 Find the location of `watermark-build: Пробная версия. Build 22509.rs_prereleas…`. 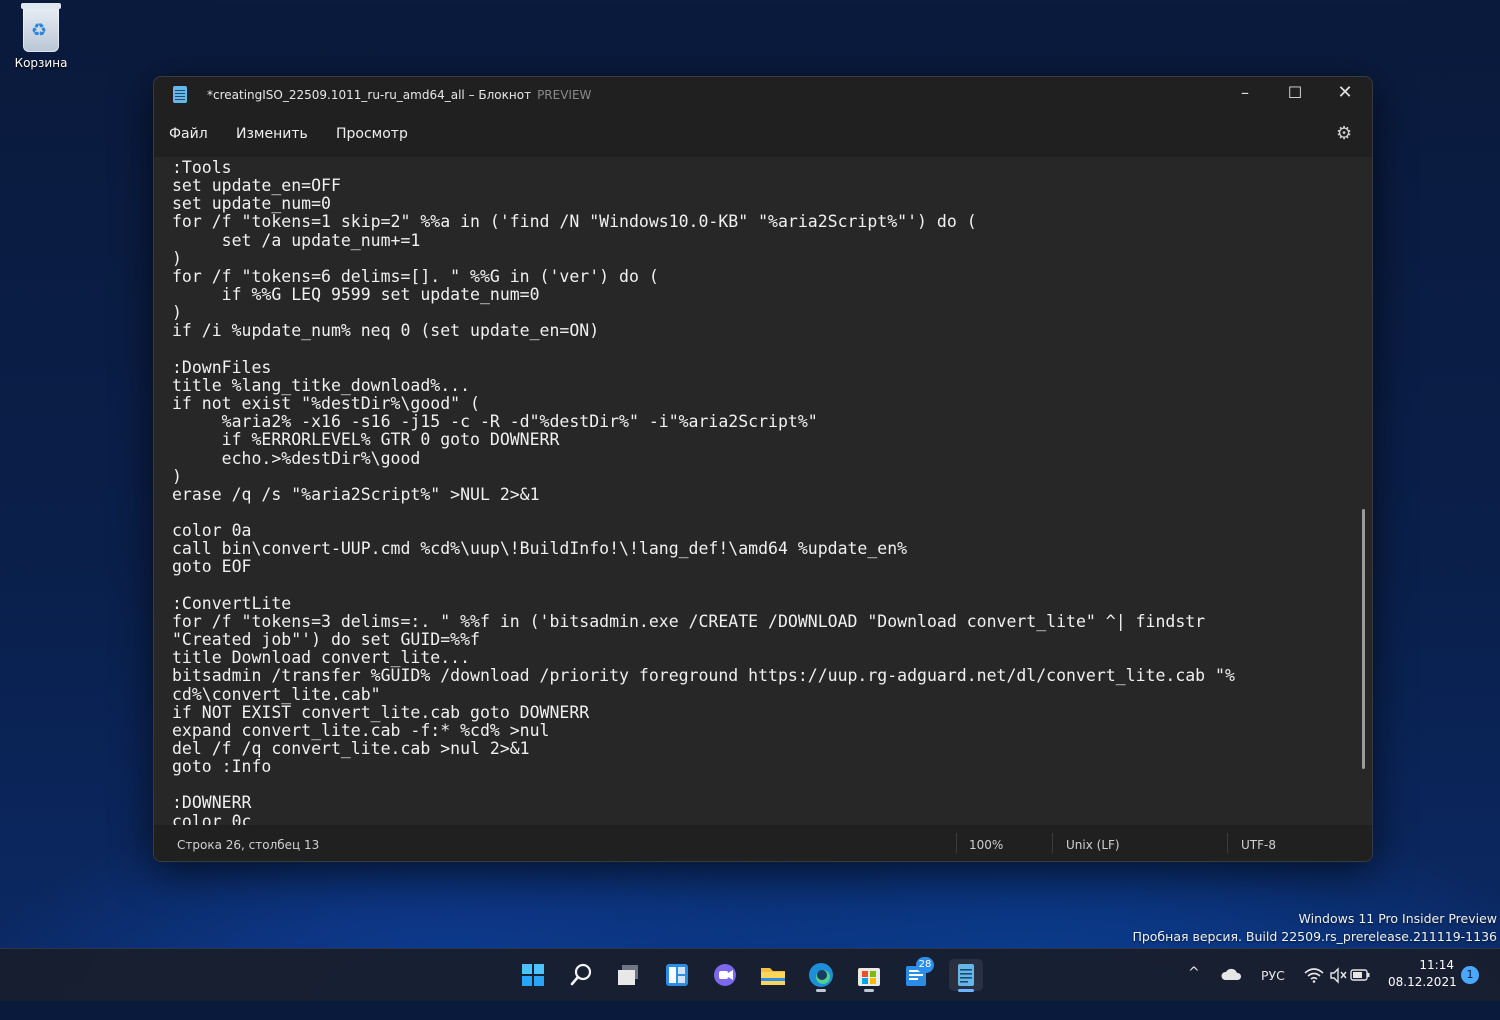

watermark-build: Пробная версия. Build 22509.rs_prereleas… is located at coordinates (1314, 936).